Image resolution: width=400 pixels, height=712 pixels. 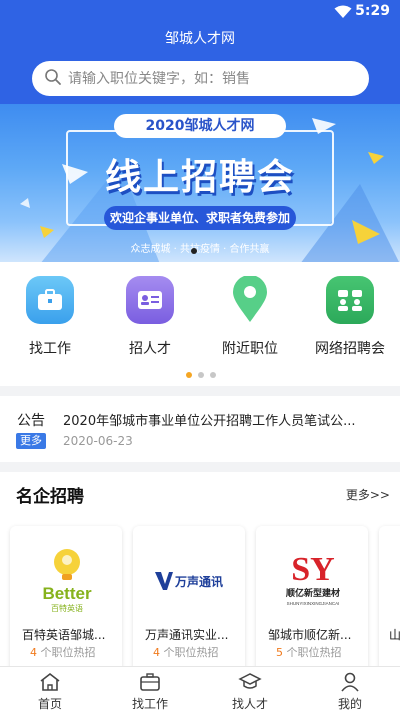 I want to click on bottom-tab-bar: 首页 找工作 找人才 我的, so click(x=200, y=689).